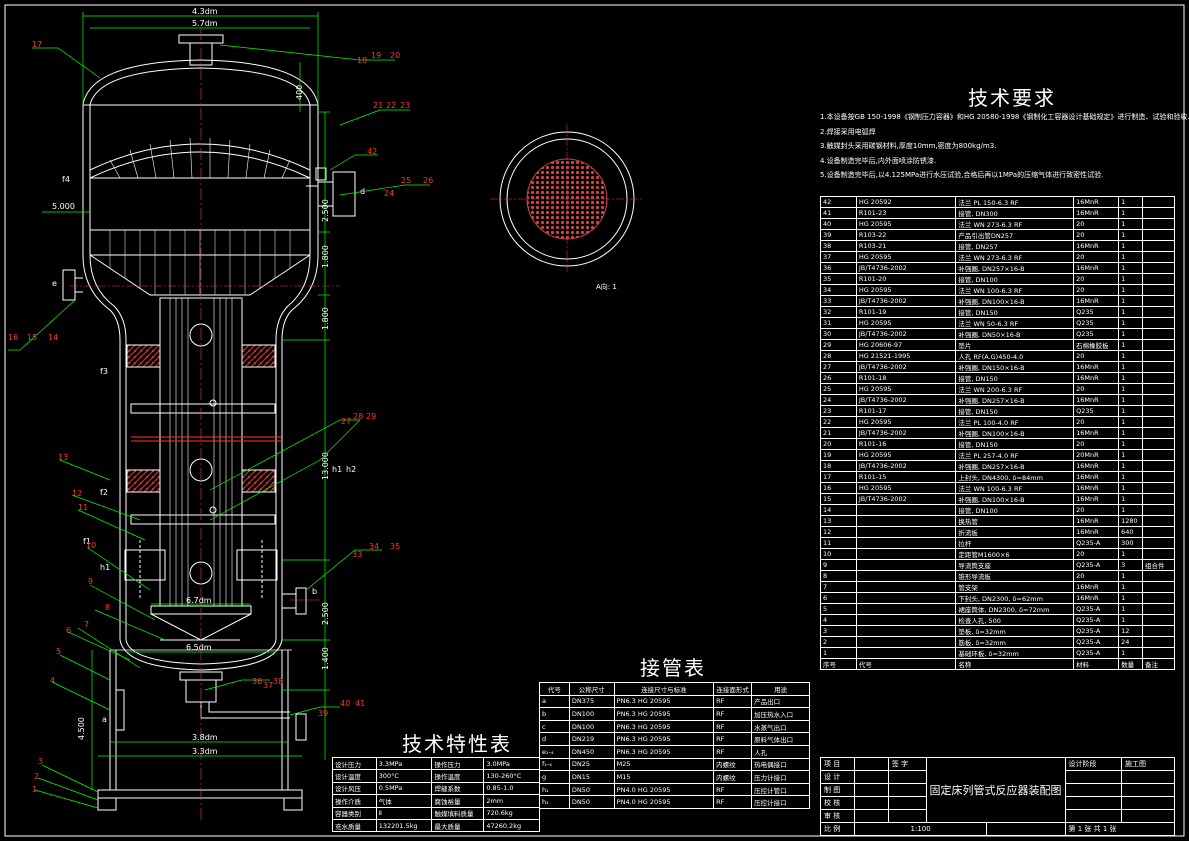  I want to click on table-cell: 25, so click(838, 389).